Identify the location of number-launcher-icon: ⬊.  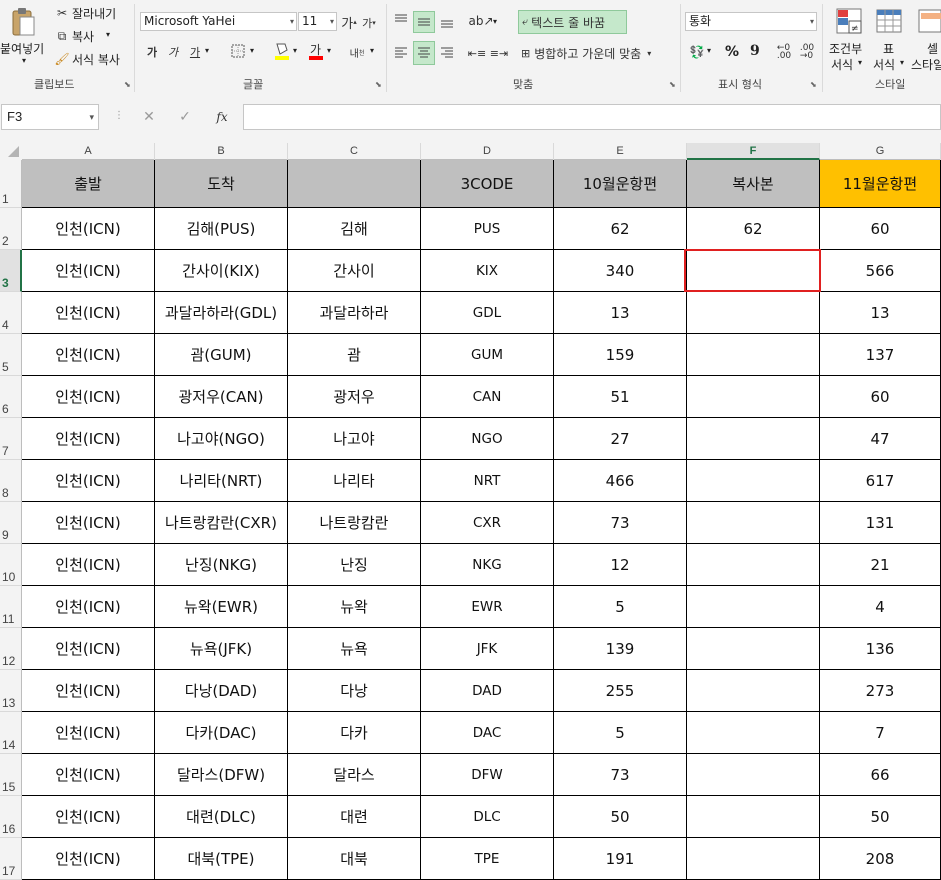
(813, 84).